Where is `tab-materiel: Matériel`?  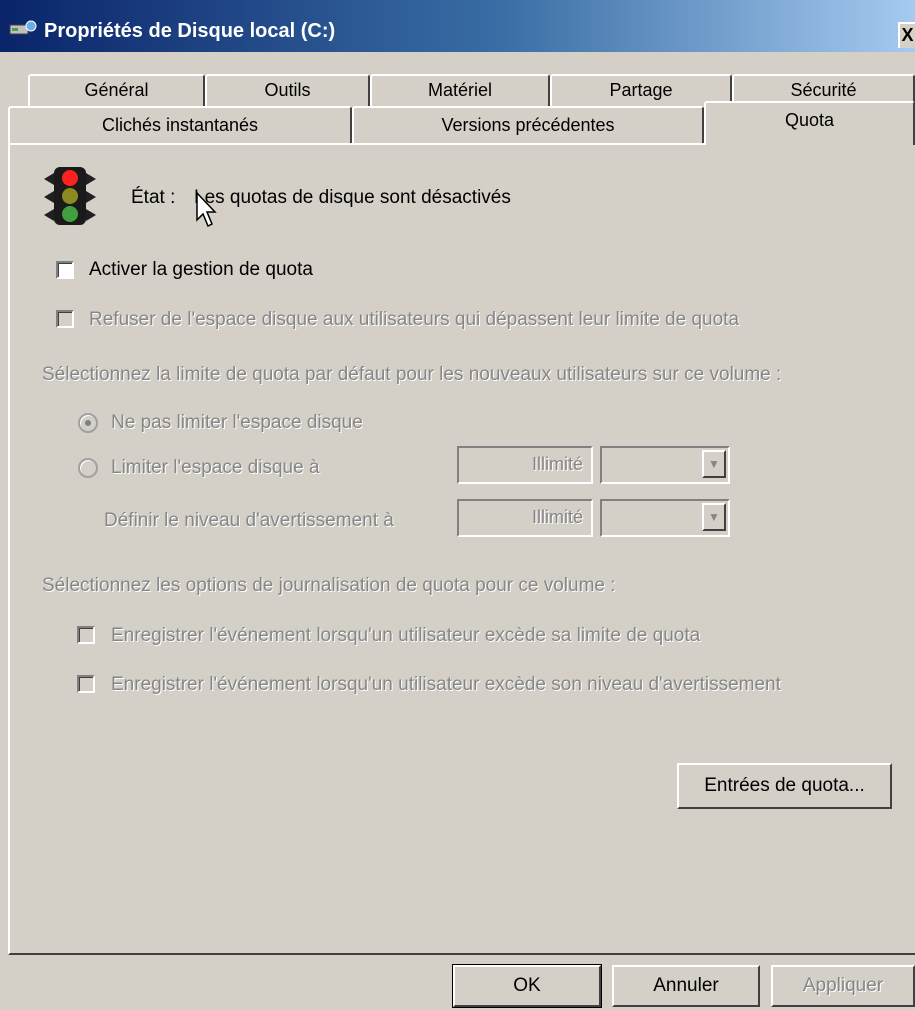 tab-materiel: Matériel is located at coordinates (460, 90).